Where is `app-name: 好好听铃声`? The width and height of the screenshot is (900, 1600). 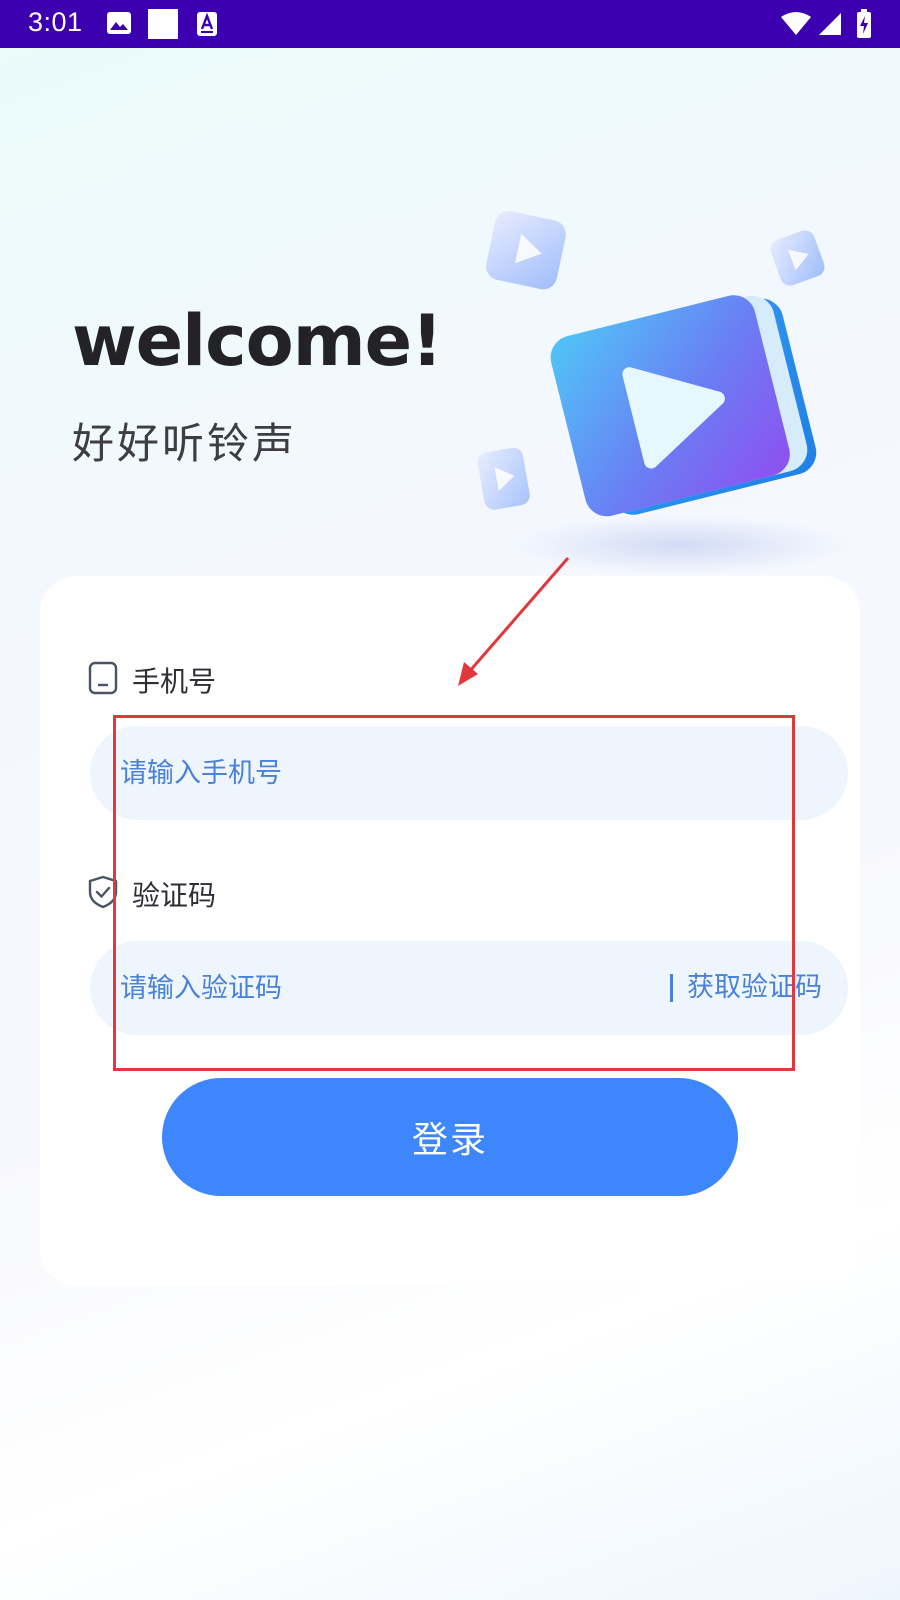 app-name: 好好听铃声 is located at coordinates (185, 443).